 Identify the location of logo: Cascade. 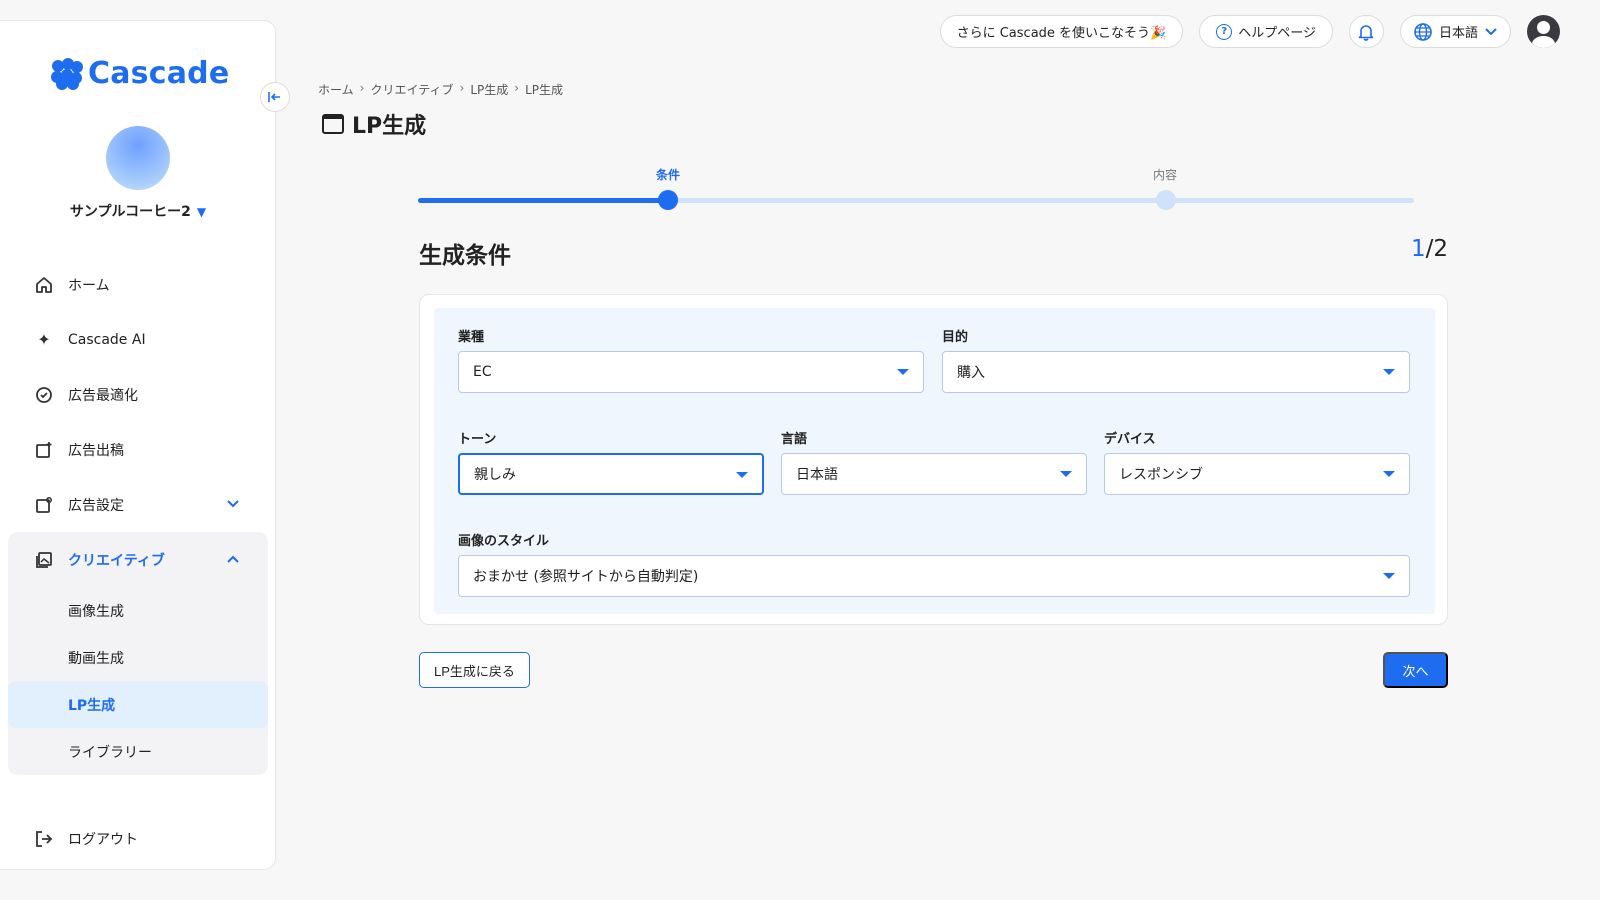
(139, 73).